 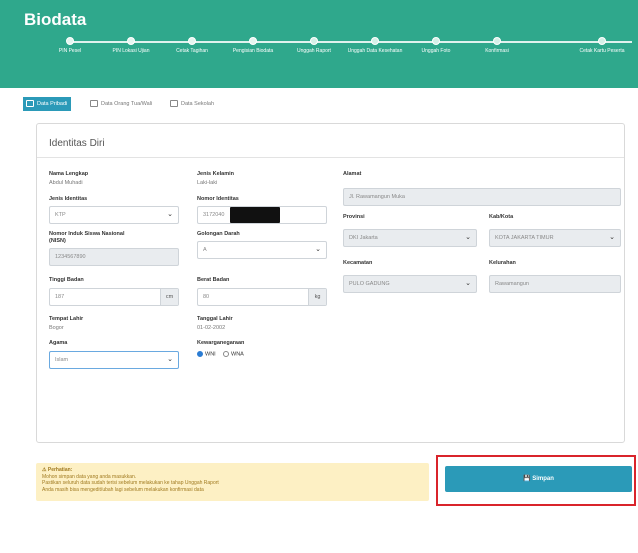 I want to click on step-cetak-tagihan: Cetak Tagihan, so click(x=192, y=42).